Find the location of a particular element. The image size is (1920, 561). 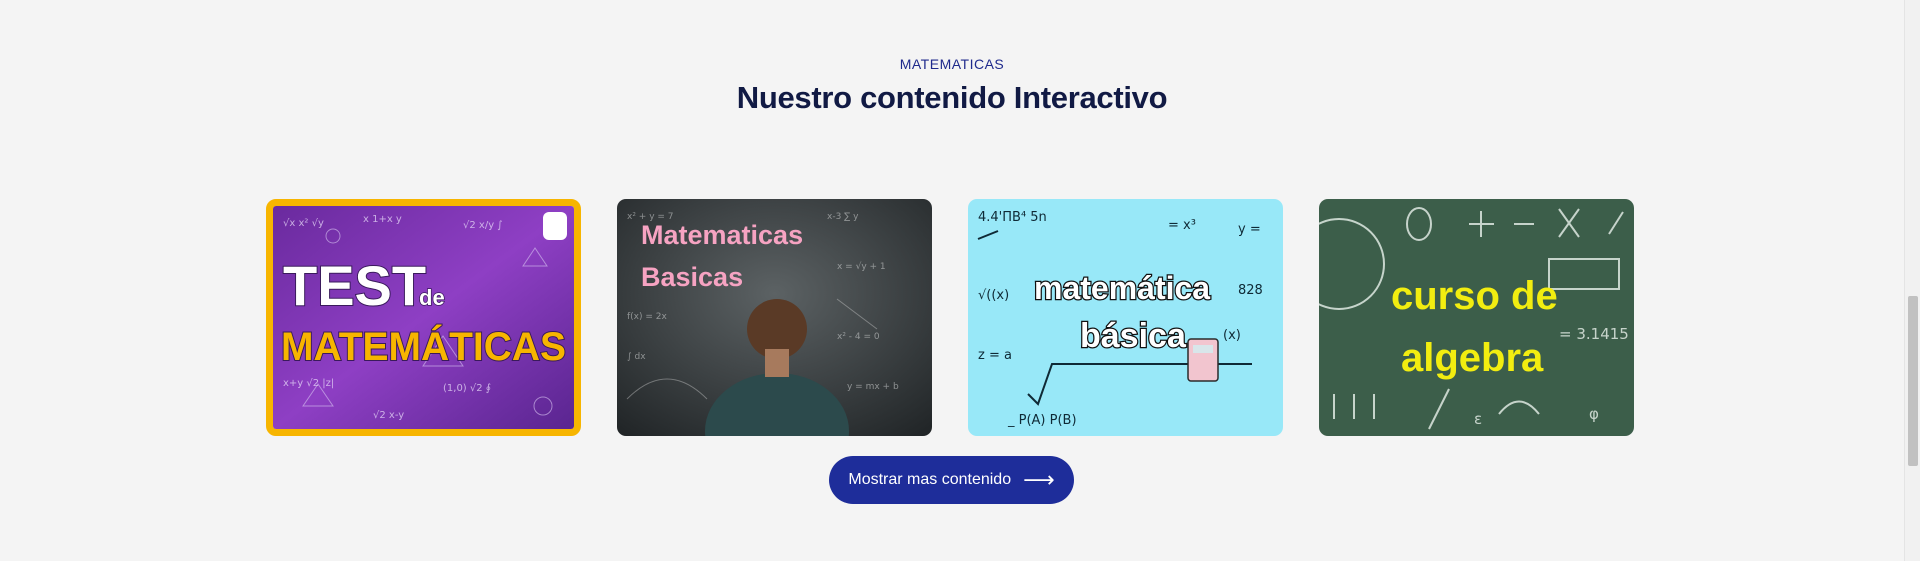

svg-text: = x³ is located at coordinates (1182, 225).